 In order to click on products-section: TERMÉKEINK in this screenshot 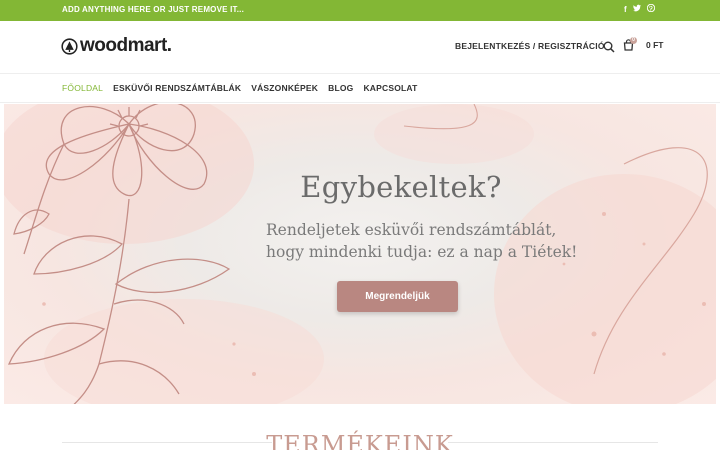, I will do `click(360, 427)`.